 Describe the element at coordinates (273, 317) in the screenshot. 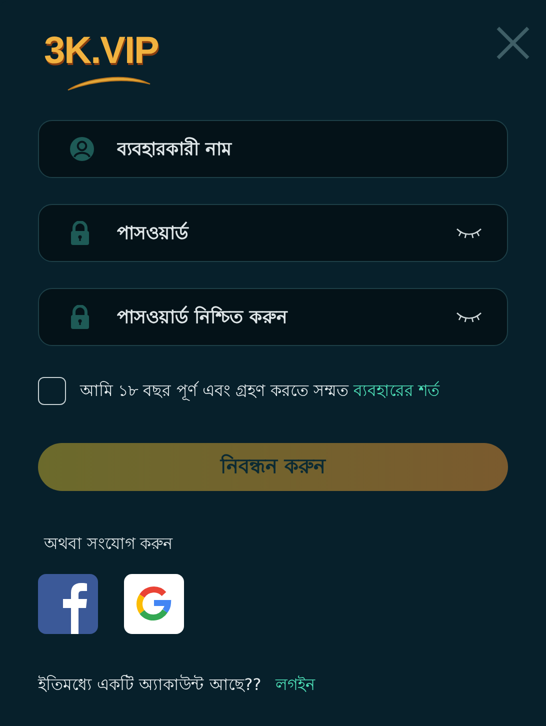

I see `input-field: পাসওয়ার্ড নিশ্চিত করুন` at that location.